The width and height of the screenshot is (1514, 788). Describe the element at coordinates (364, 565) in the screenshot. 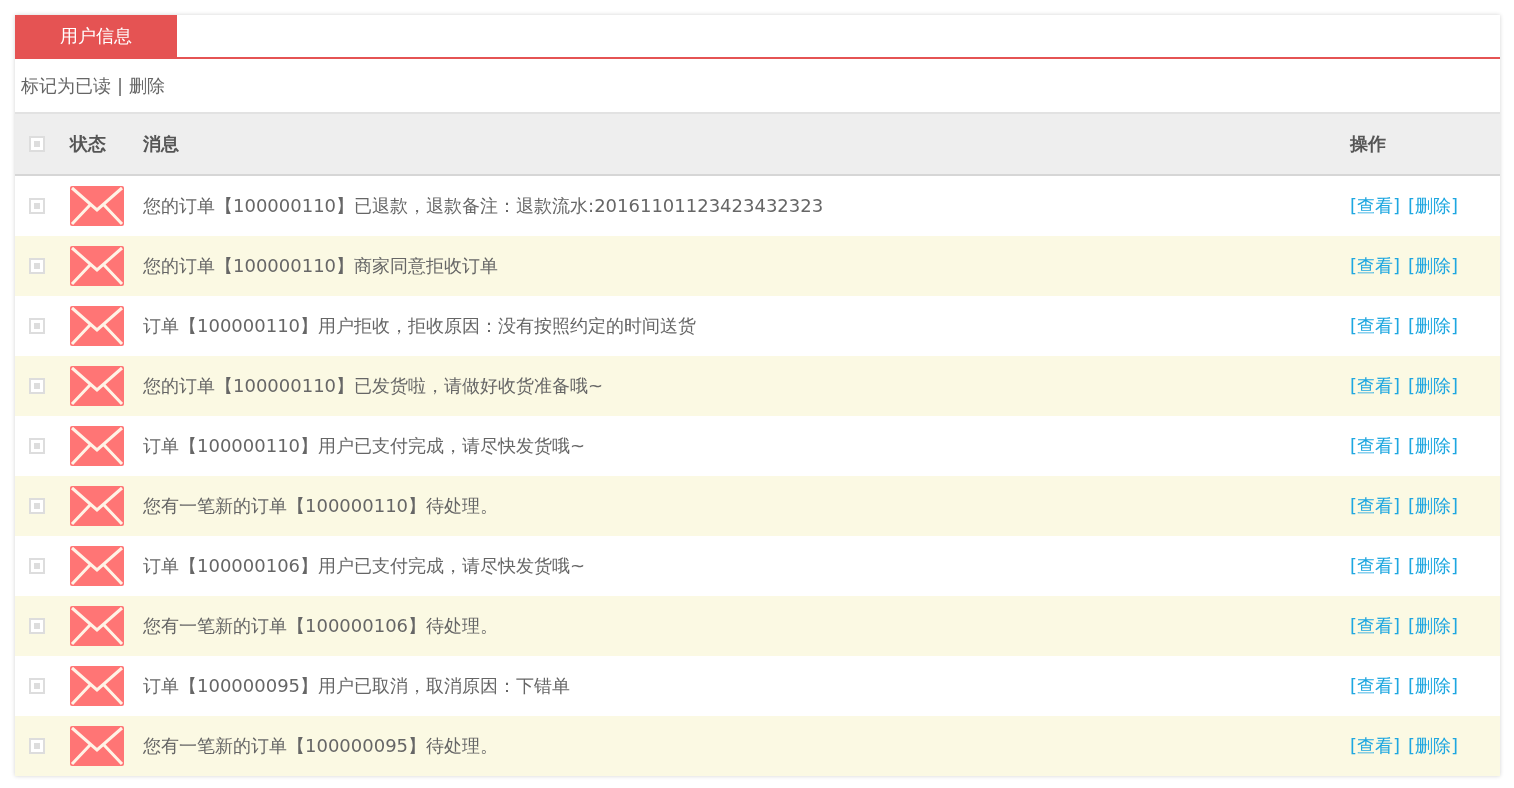

I see `message-text: 订单【100000106】用户已支付完成，请尽快发货哦~` at that location.